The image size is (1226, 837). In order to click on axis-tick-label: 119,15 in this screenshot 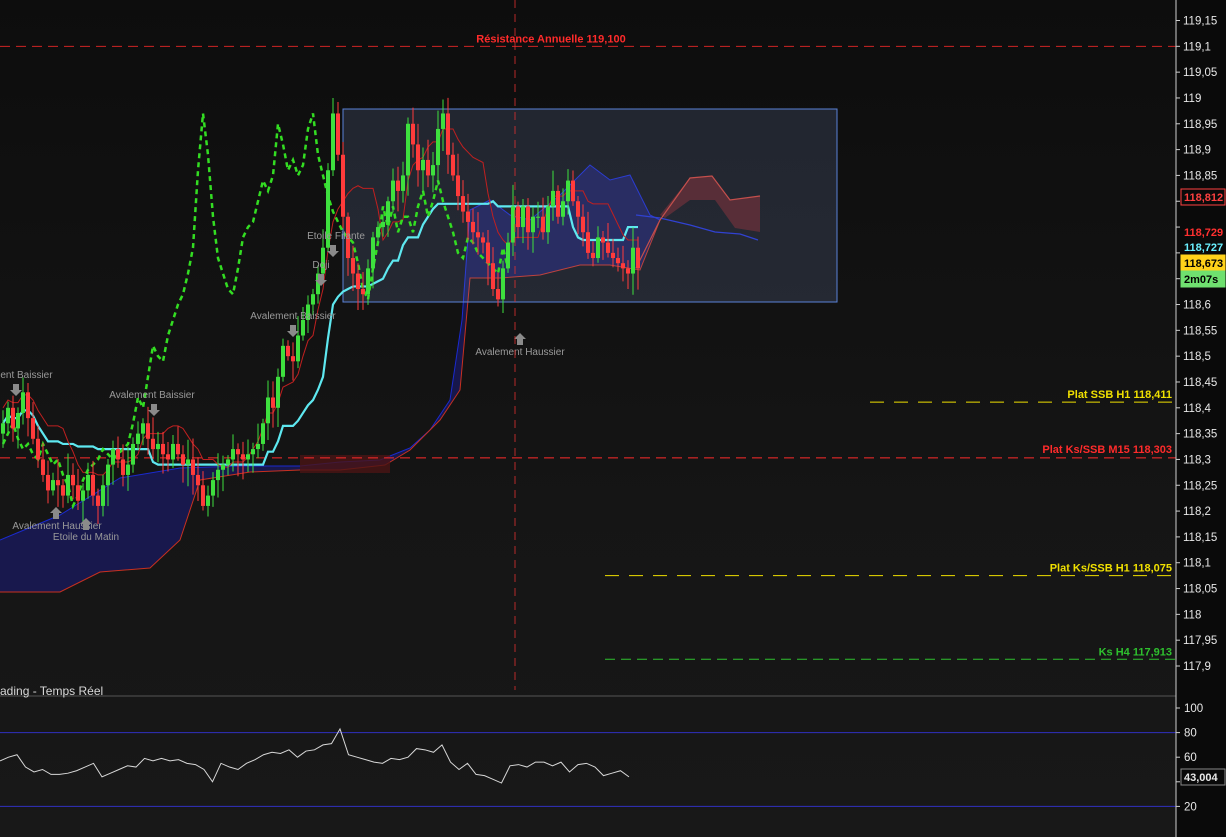, I will do `click(1200, 22)`.